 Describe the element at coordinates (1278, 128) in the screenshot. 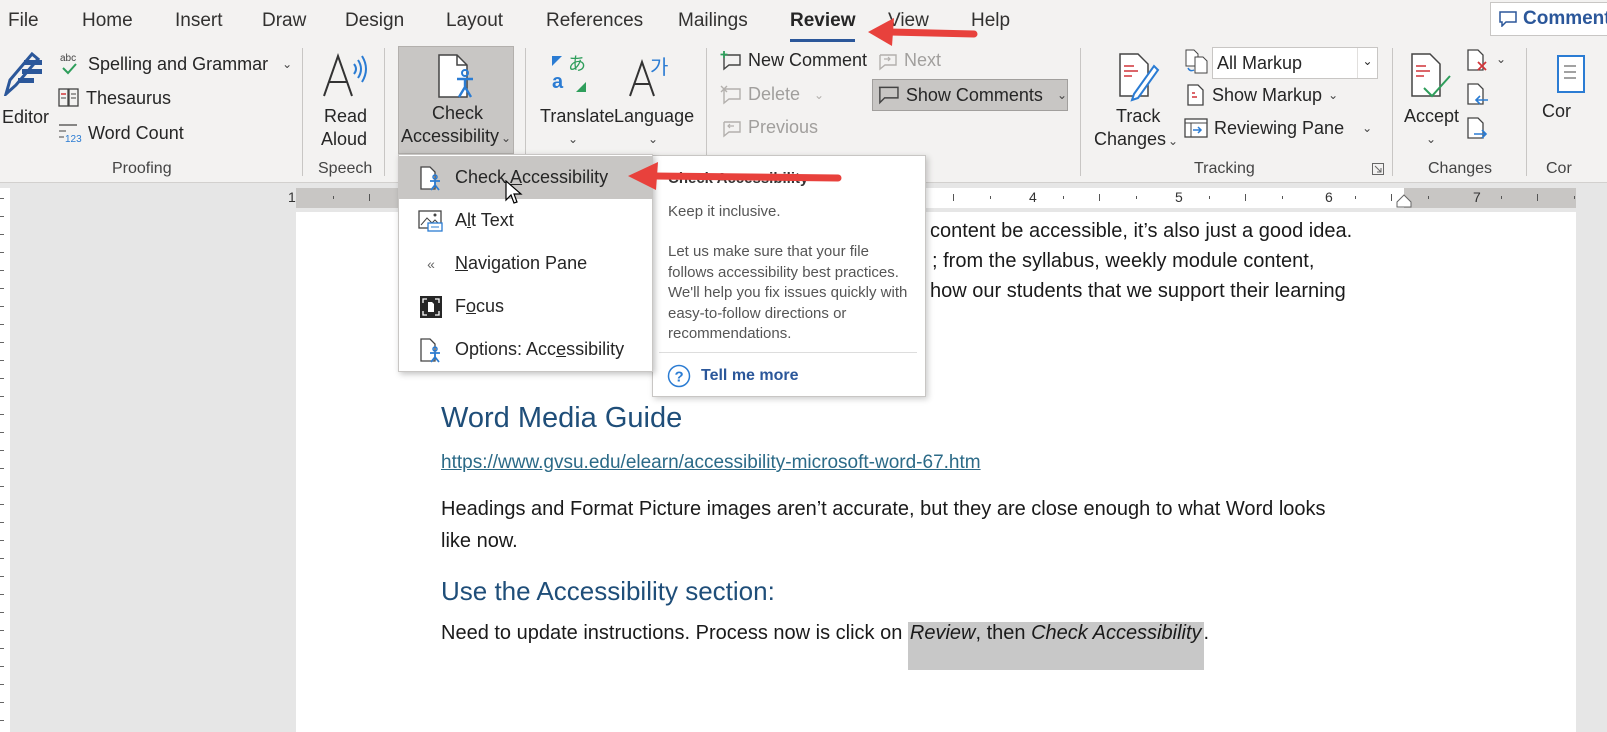

I see `reviewing-pane-button: Reviewing Pane ⌄` at that location.